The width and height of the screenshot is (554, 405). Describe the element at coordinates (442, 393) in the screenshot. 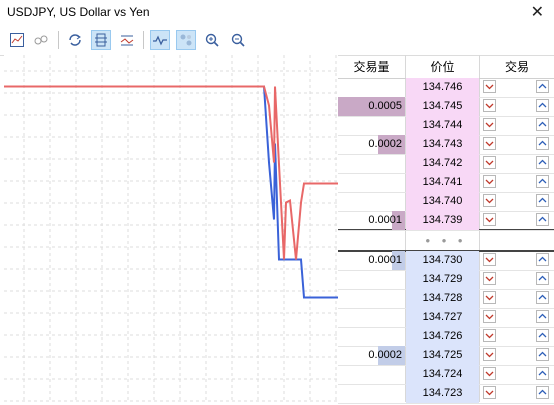

I see `price-cell: 134.723` at that location.